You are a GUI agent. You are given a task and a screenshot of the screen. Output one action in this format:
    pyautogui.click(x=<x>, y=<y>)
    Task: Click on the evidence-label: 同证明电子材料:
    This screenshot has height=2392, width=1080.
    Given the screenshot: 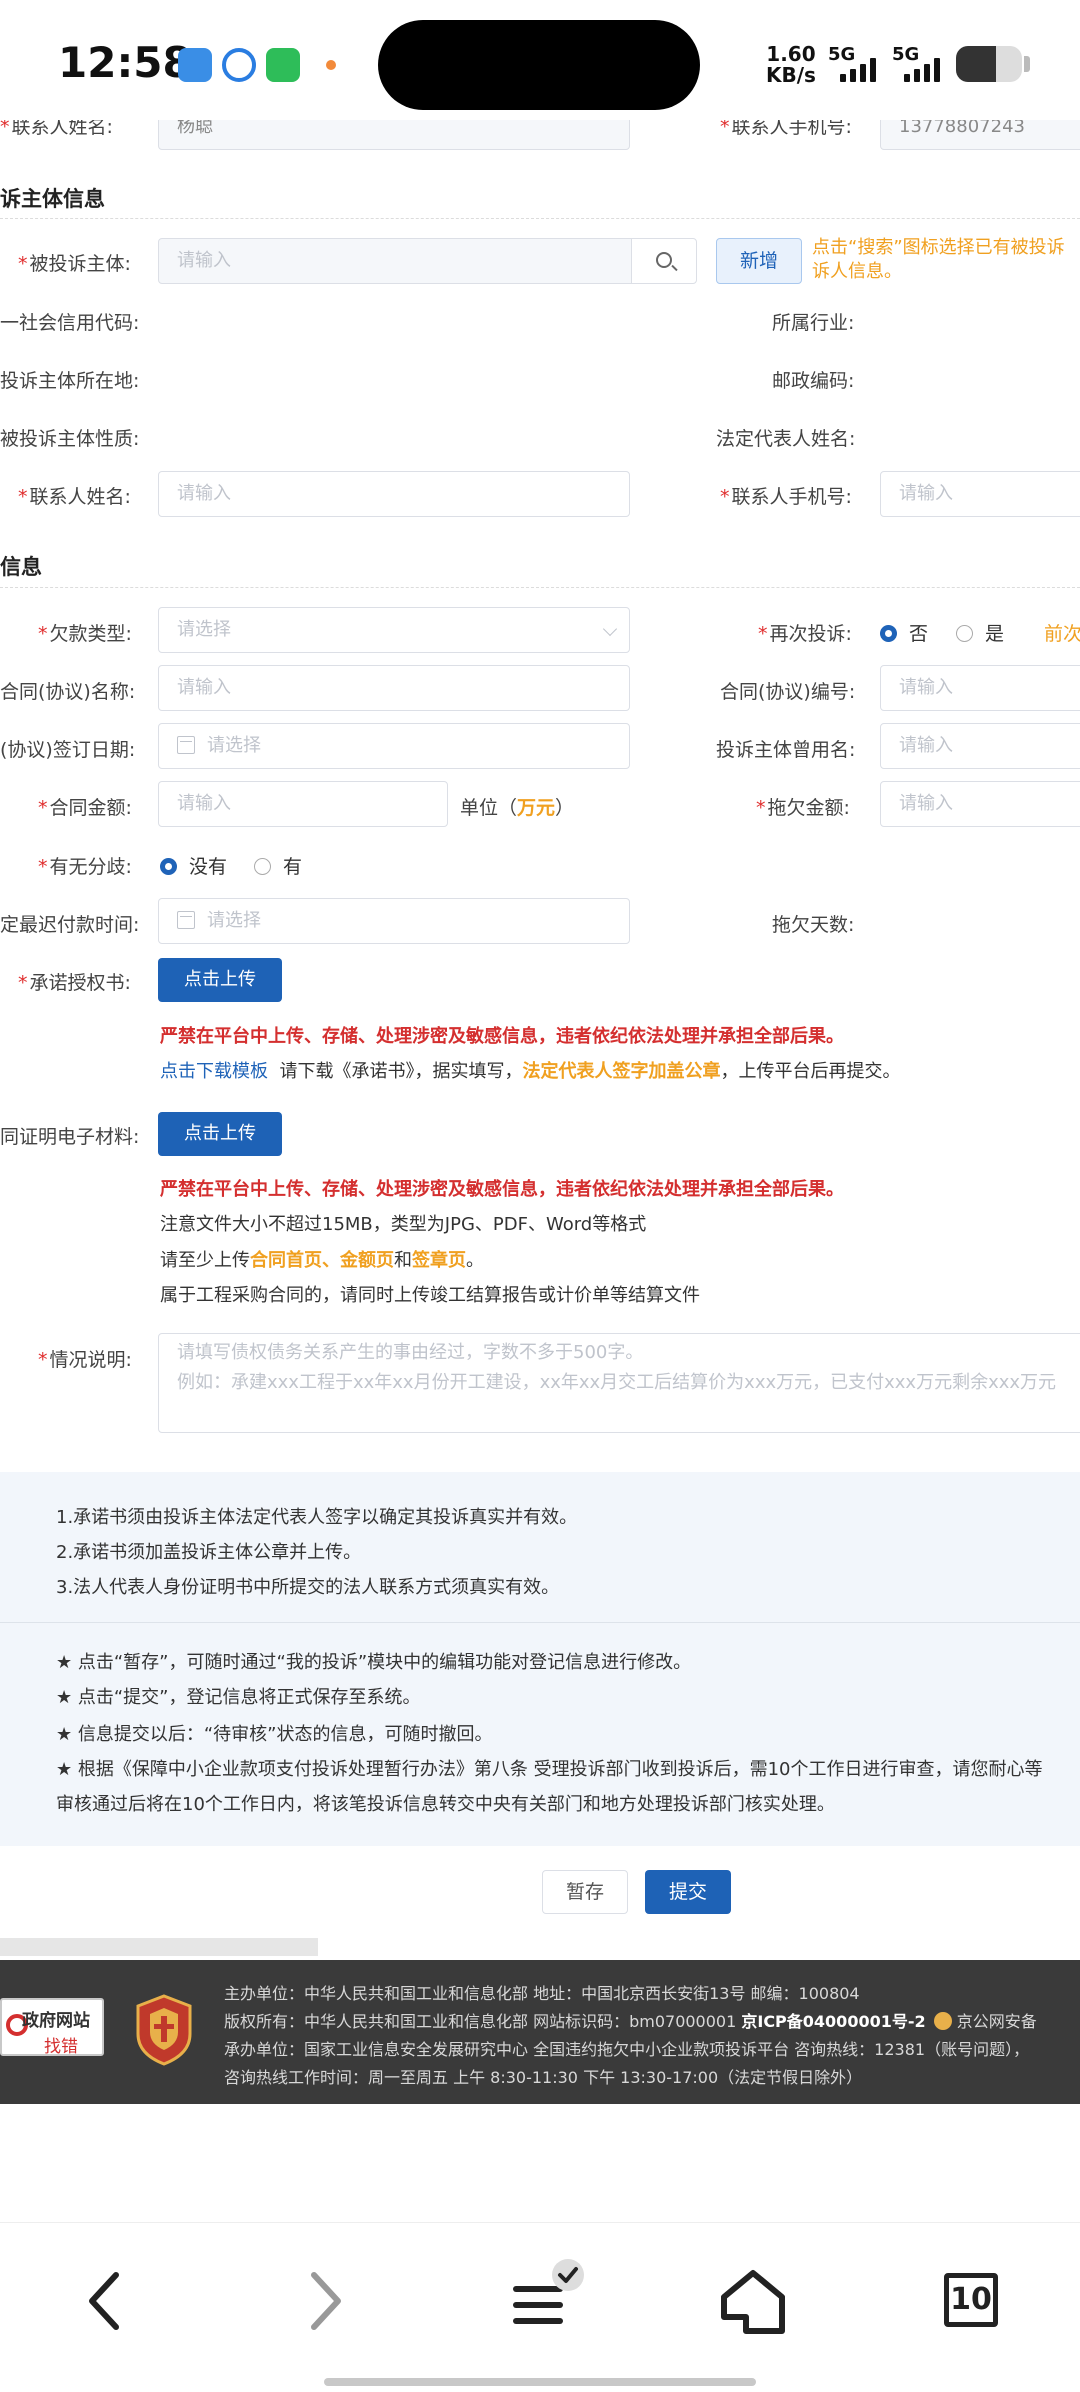 What is the action you would take?
    pyautogui.click(x=70, y=1137)
    